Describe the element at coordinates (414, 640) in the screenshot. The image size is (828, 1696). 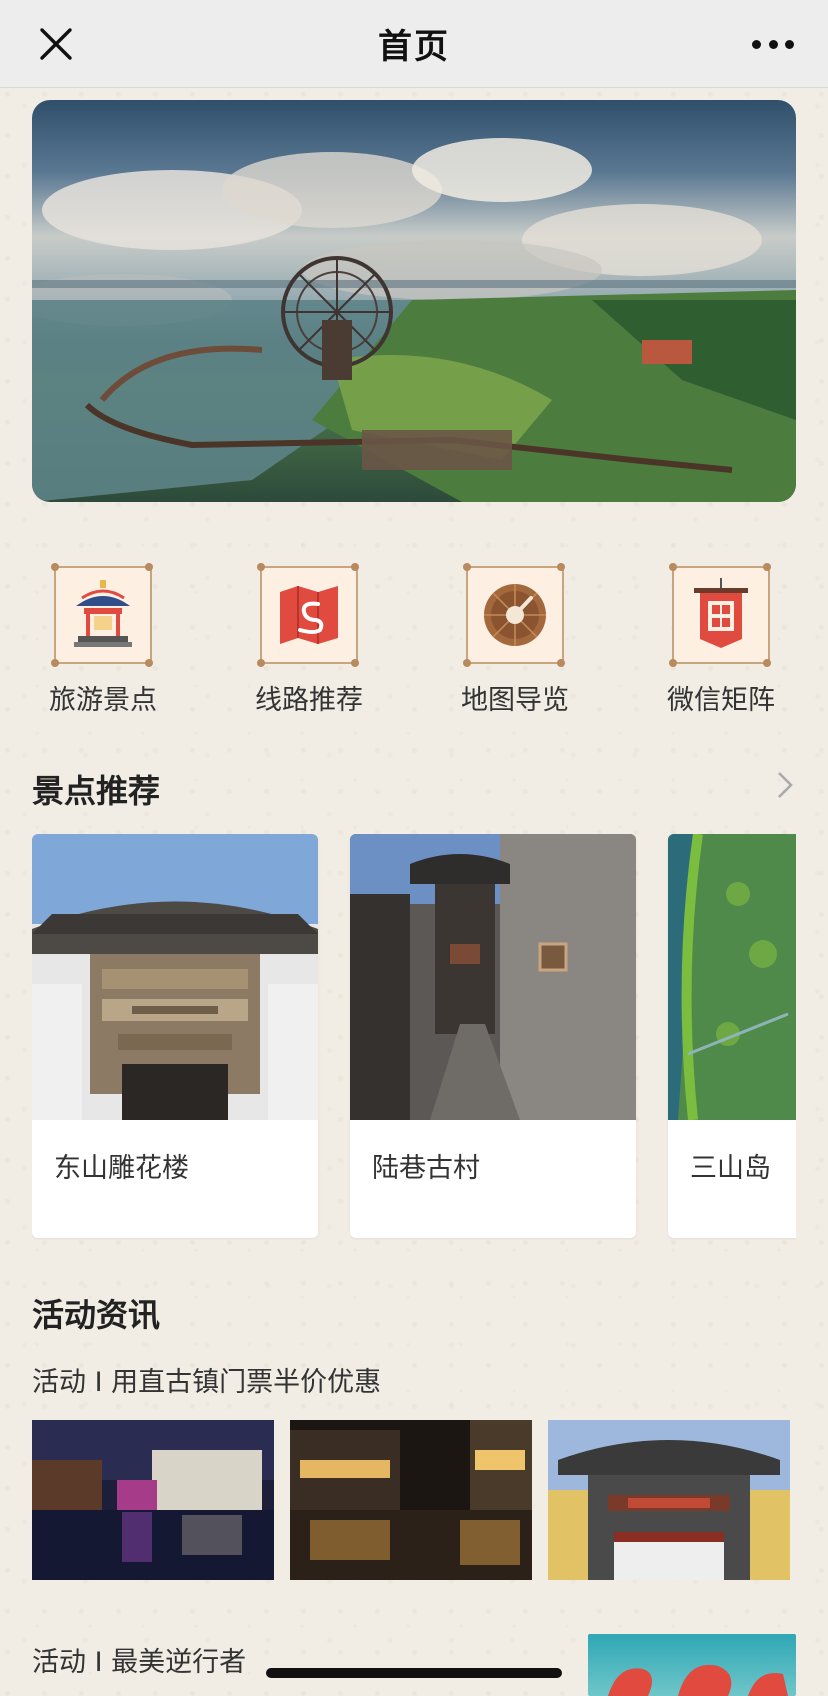
I see `quick-links: 旅游景点 线路推荐 地图导览 微信矩阵` at that location.